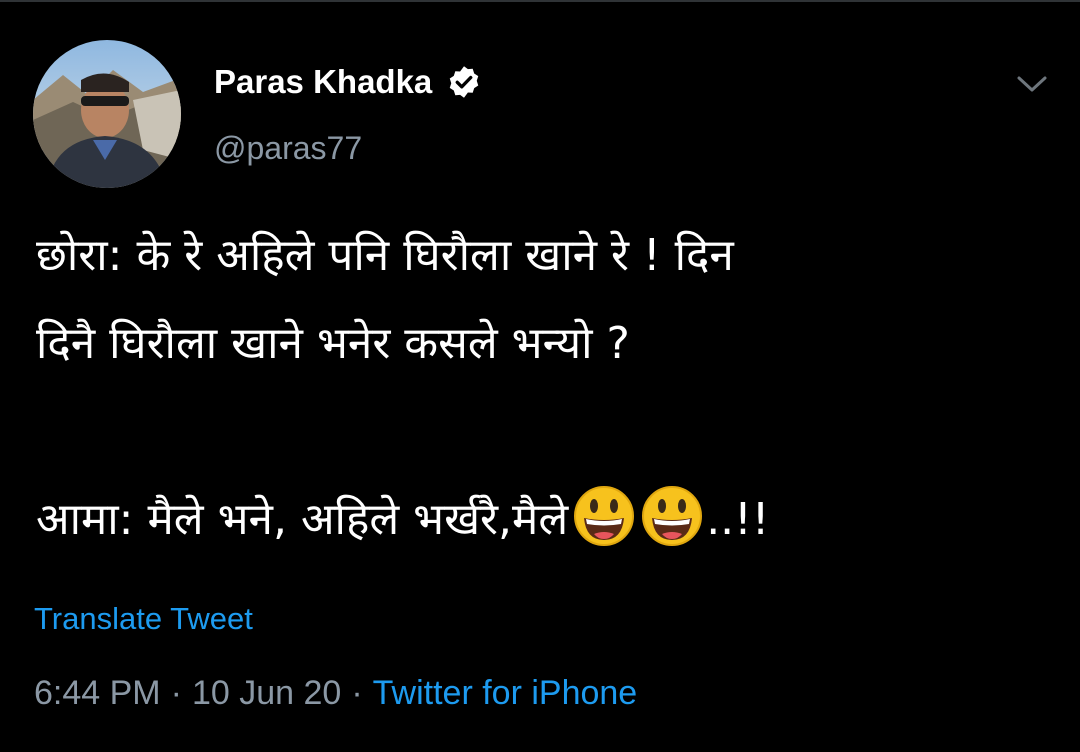 The width and height of the screenshot is (1080, 752). I want to click on tweet-tail-text: ..!!, so click(738, 519).